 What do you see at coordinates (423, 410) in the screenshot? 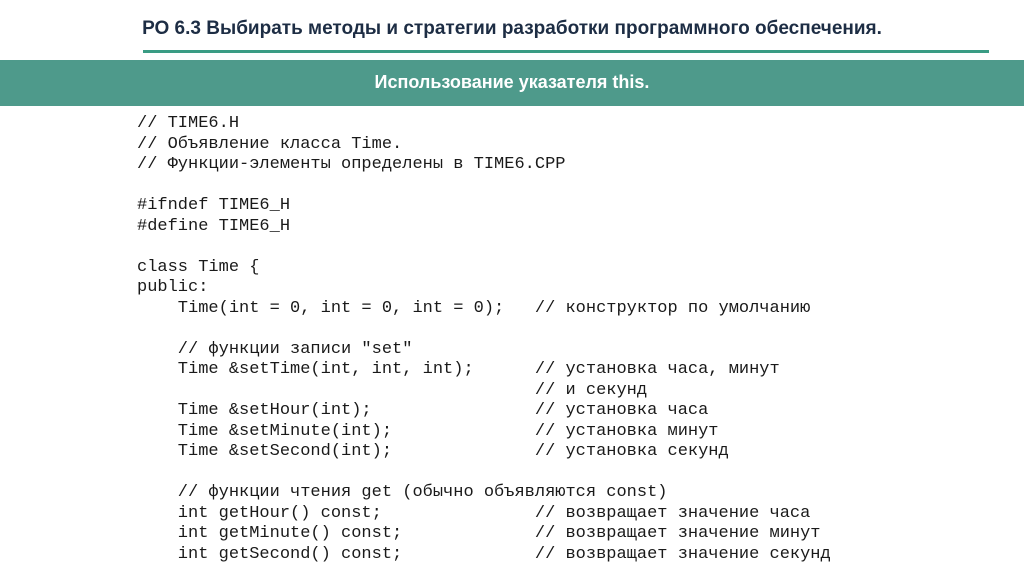
I see `code-line: Time &setHour(int); // установка часа` at bounding box center [423, 410].